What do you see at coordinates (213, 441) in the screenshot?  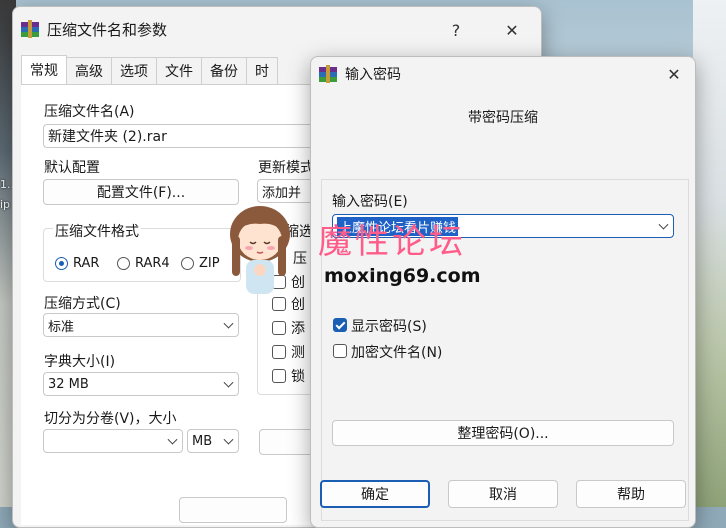 I see `split-unit-select: MB` at bounding box center [213, 441].